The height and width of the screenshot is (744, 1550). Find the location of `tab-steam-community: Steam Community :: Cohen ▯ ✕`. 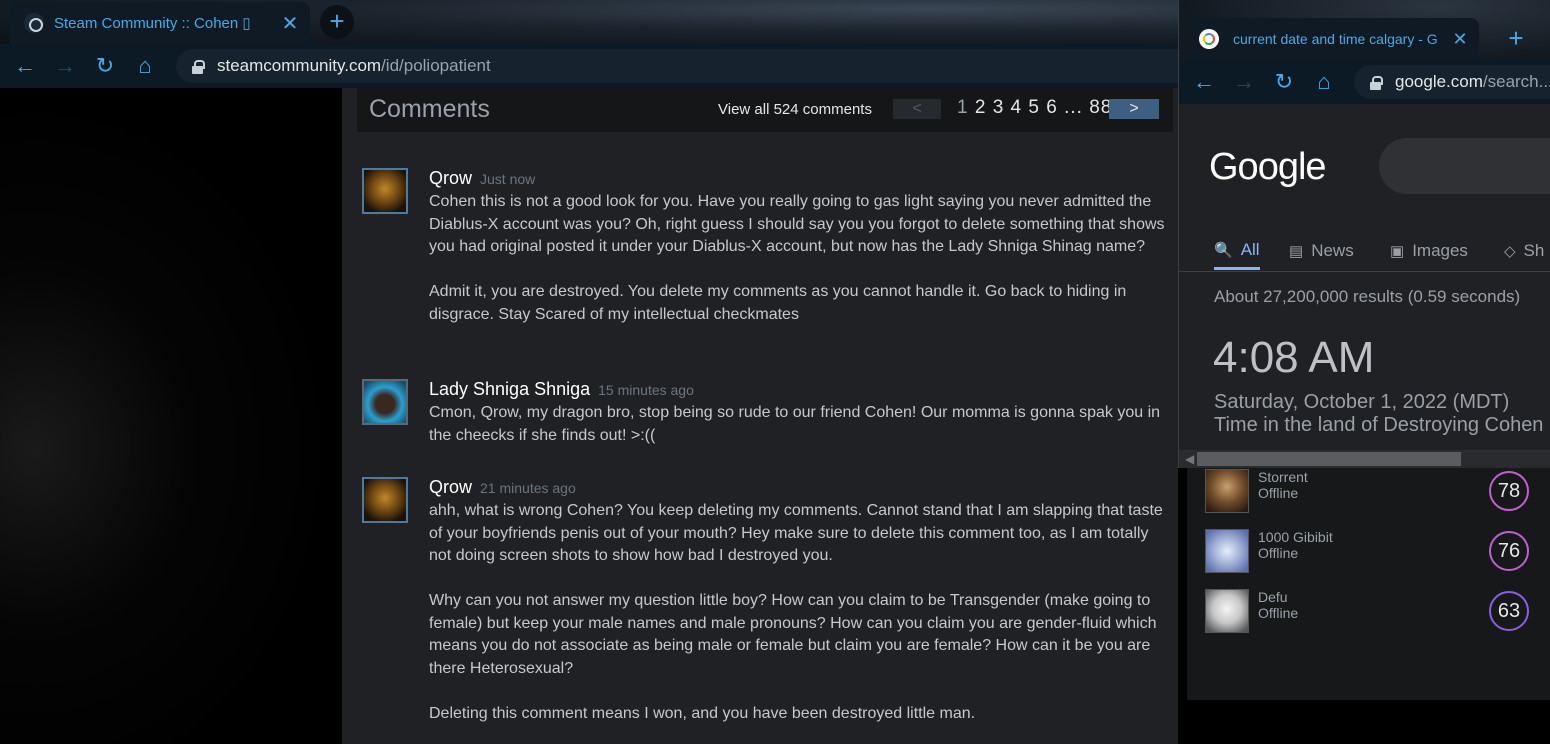

tab-steam-community: Steam Community :: Cohen ▯ ✕ is located at coordinates (160, 23).